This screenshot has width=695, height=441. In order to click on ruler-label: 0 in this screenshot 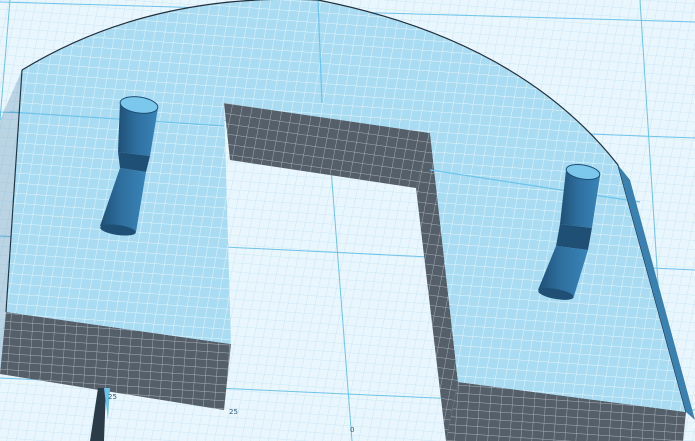, I will do `click(352, 430)`.